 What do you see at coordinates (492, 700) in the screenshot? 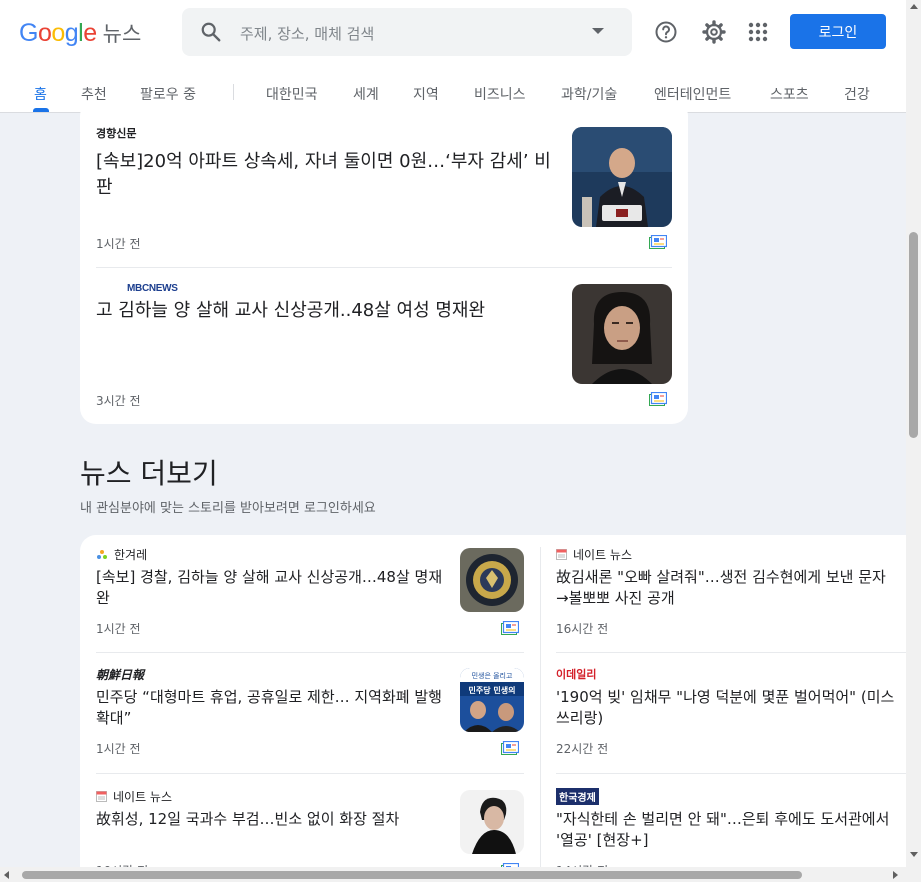
I see `story-thumbnail: 민생은 올리고 민주당 민생의` at bounding box center [492, 700].